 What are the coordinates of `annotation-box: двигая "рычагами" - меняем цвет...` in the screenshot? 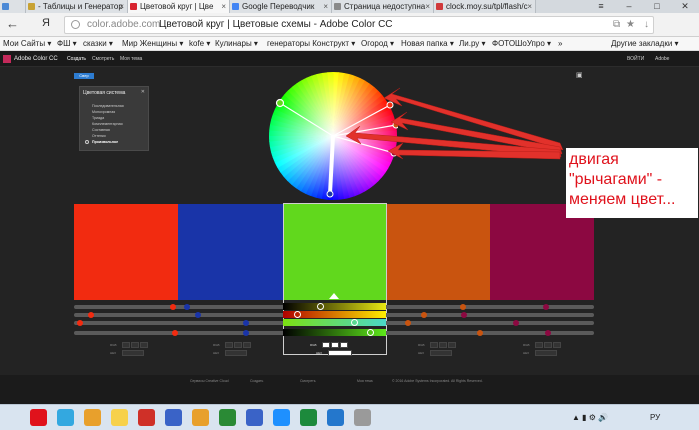 It's located at (632, 183).